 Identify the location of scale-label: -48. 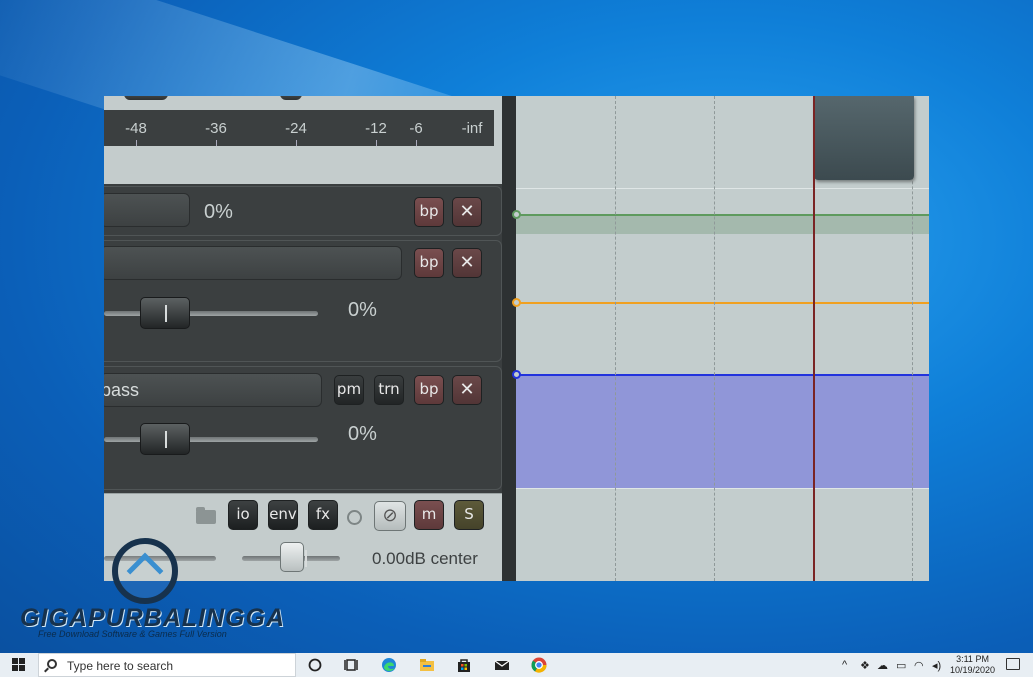
(136, 128).